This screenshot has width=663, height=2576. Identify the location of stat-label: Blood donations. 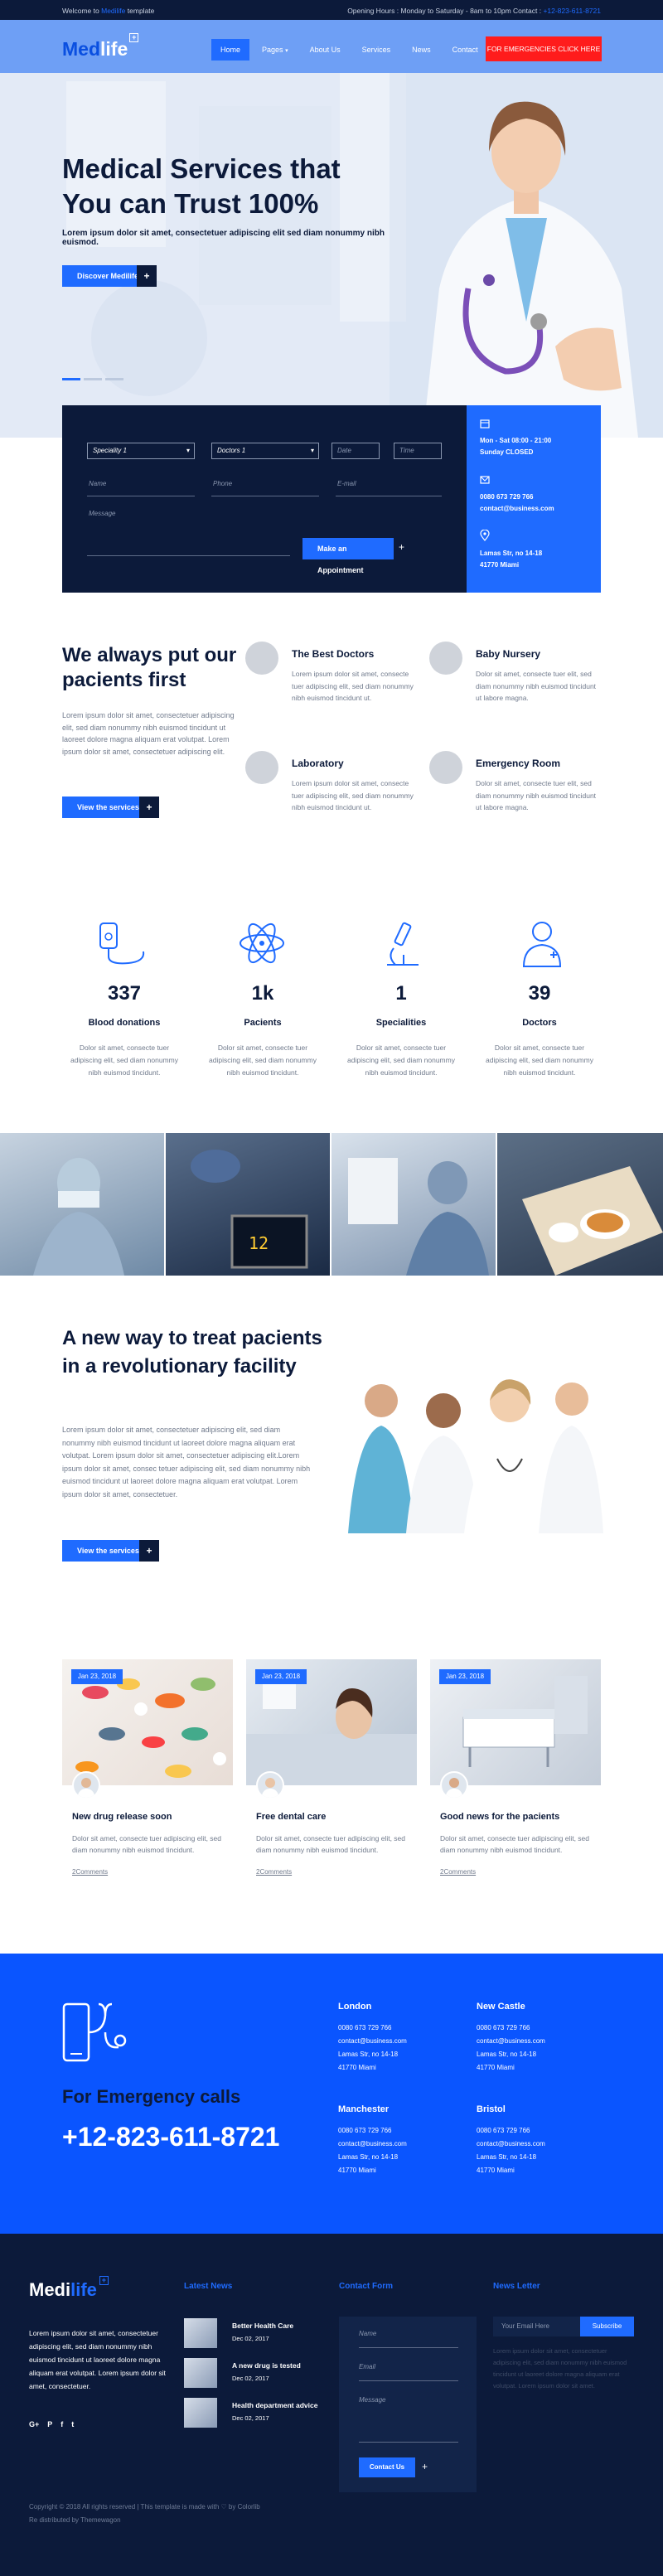
(124, 1023).